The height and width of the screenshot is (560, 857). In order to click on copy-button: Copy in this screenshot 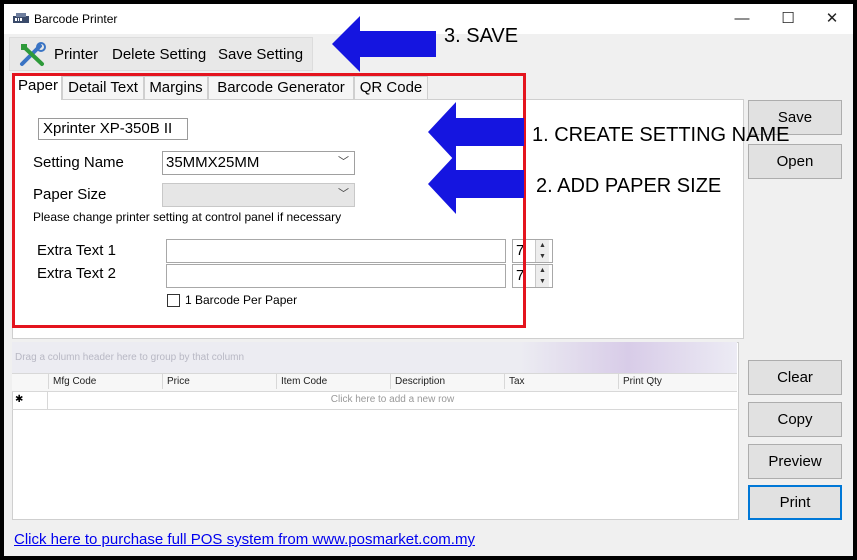, I will do `click(795, 419)`.